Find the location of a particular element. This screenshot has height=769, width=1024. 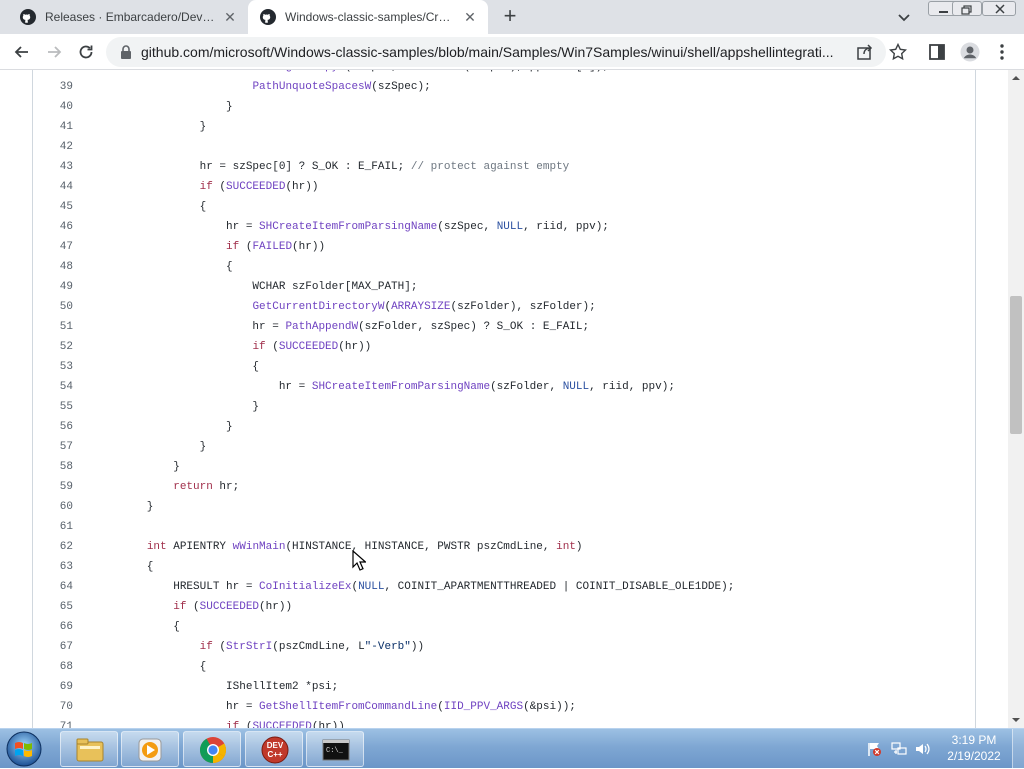

line-number: 56 is located at coordinates (53, 427).